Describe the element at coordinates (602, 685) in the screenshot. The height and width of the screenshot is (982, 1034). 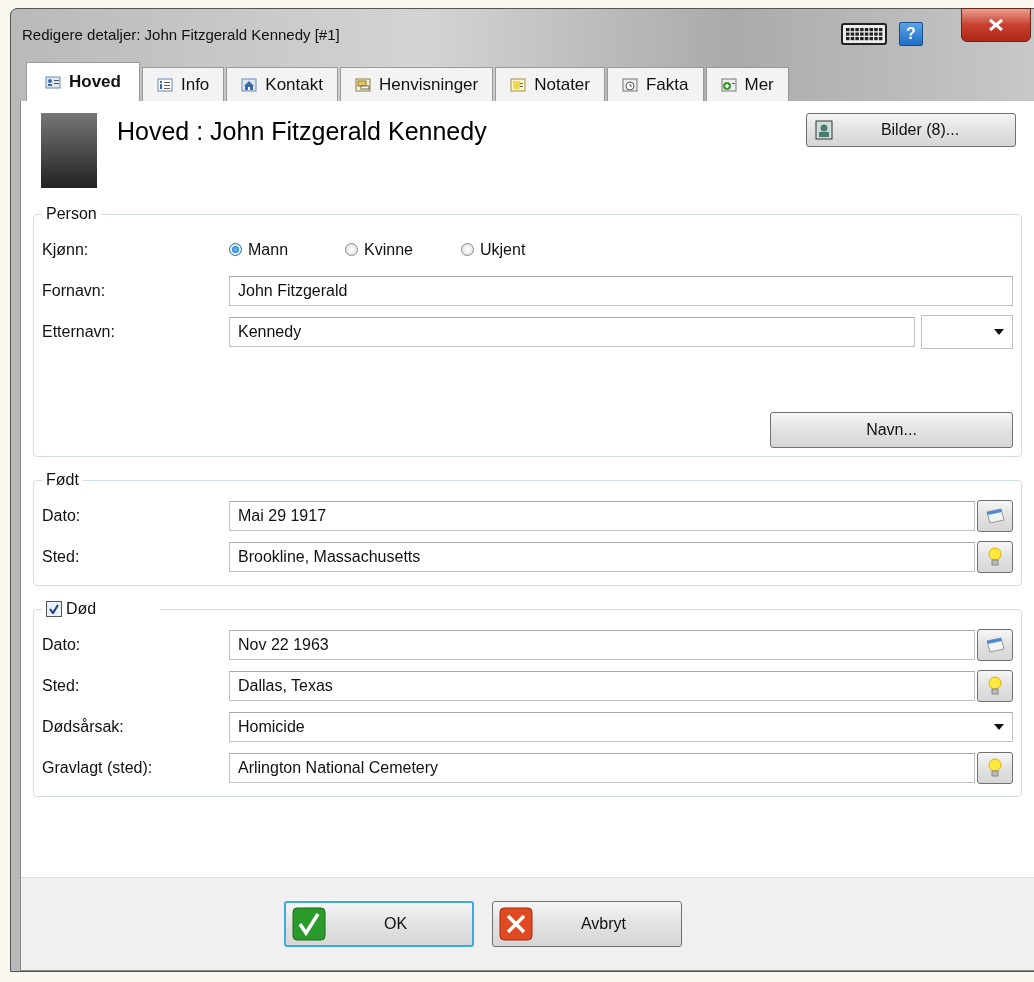
I see `place-field: Dallas, Texas` at that location.